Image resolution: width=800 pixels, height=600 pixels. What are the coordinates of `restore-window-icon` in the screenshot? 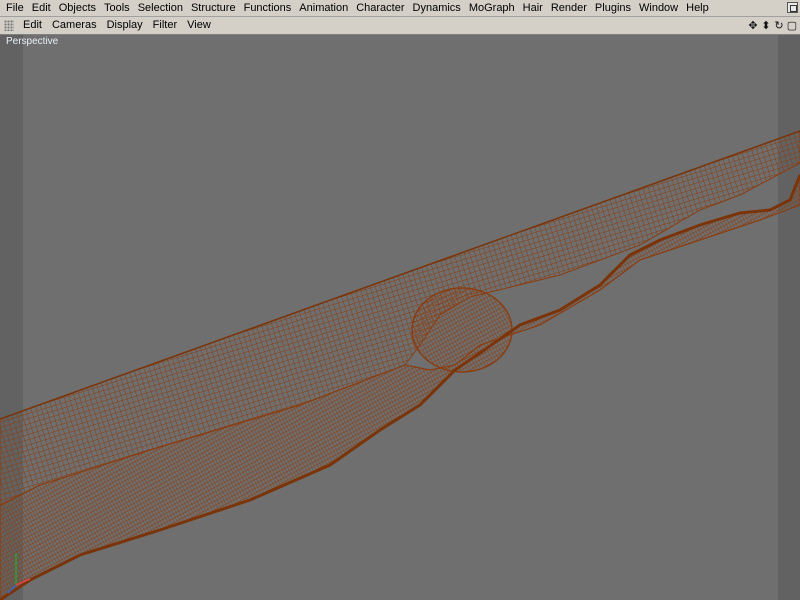 It's located at (792, 7).